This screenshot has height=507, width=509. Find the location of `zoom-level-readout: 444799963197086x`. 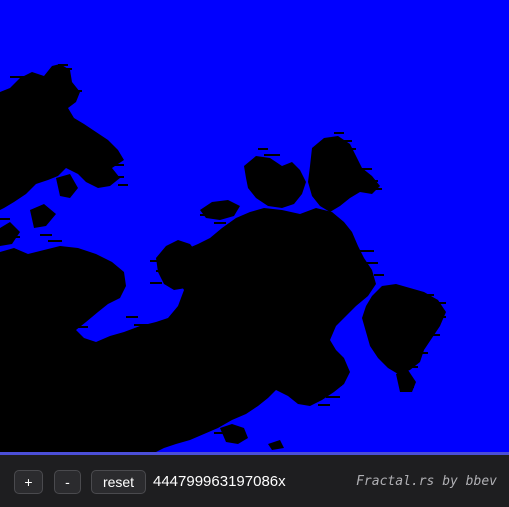

zoom-level-readout: 444799963197086x is located at coordinates (219, 481).